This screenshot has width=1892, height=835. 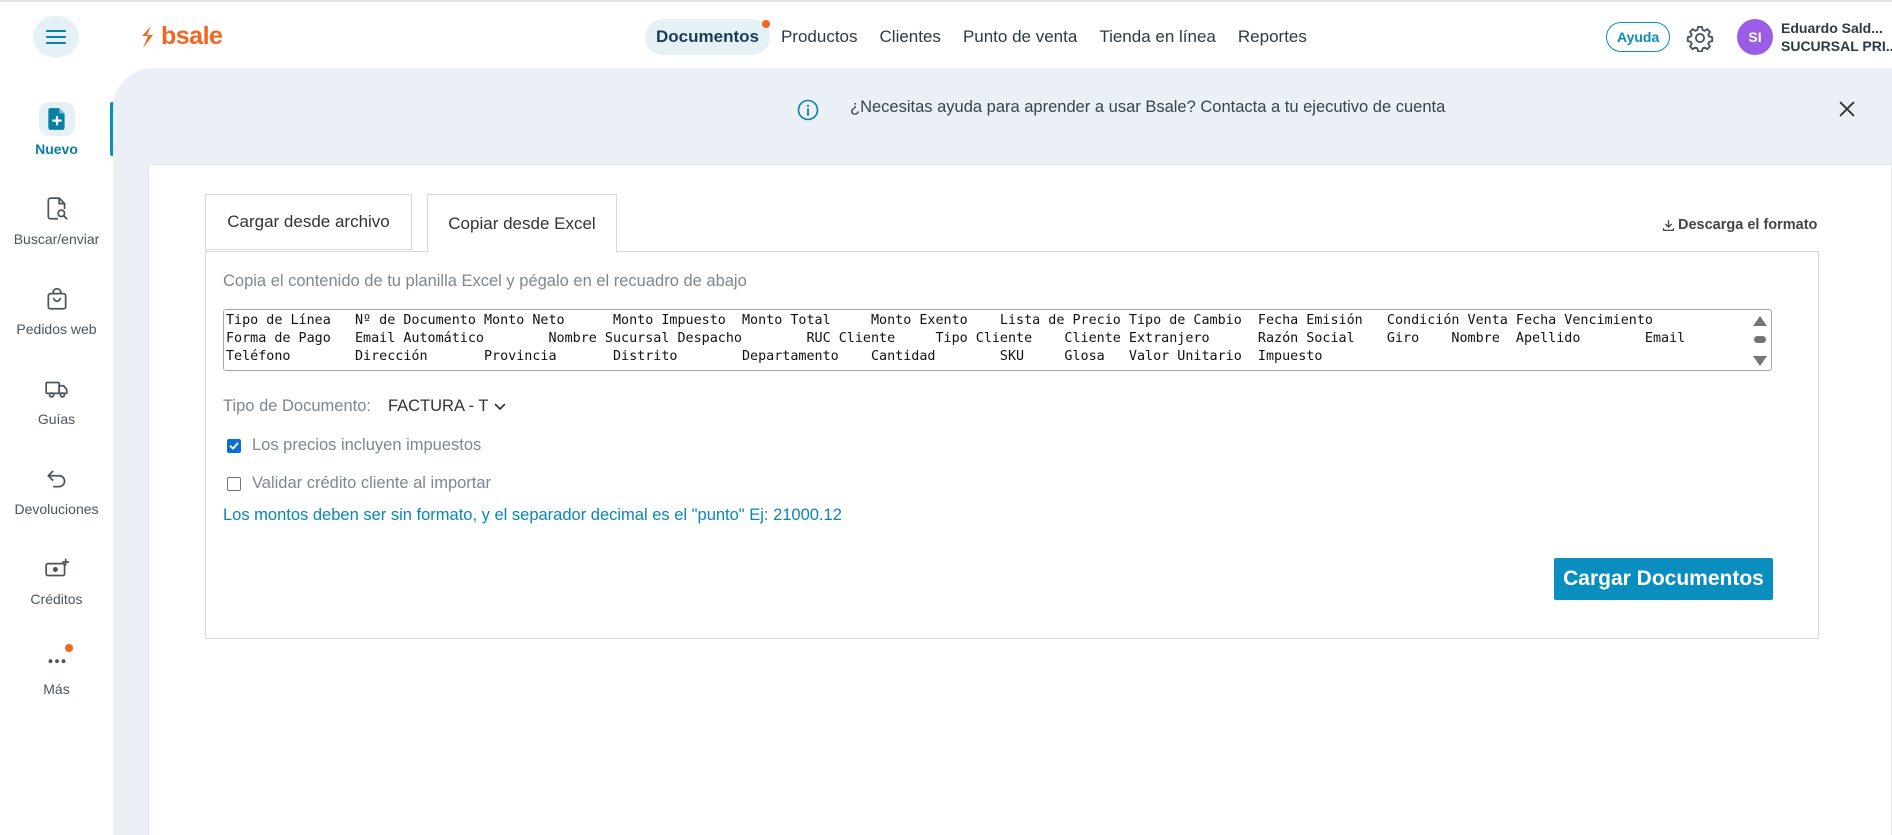 I want to click on nav-clientes: Clientes, so click(x=910, y=37).